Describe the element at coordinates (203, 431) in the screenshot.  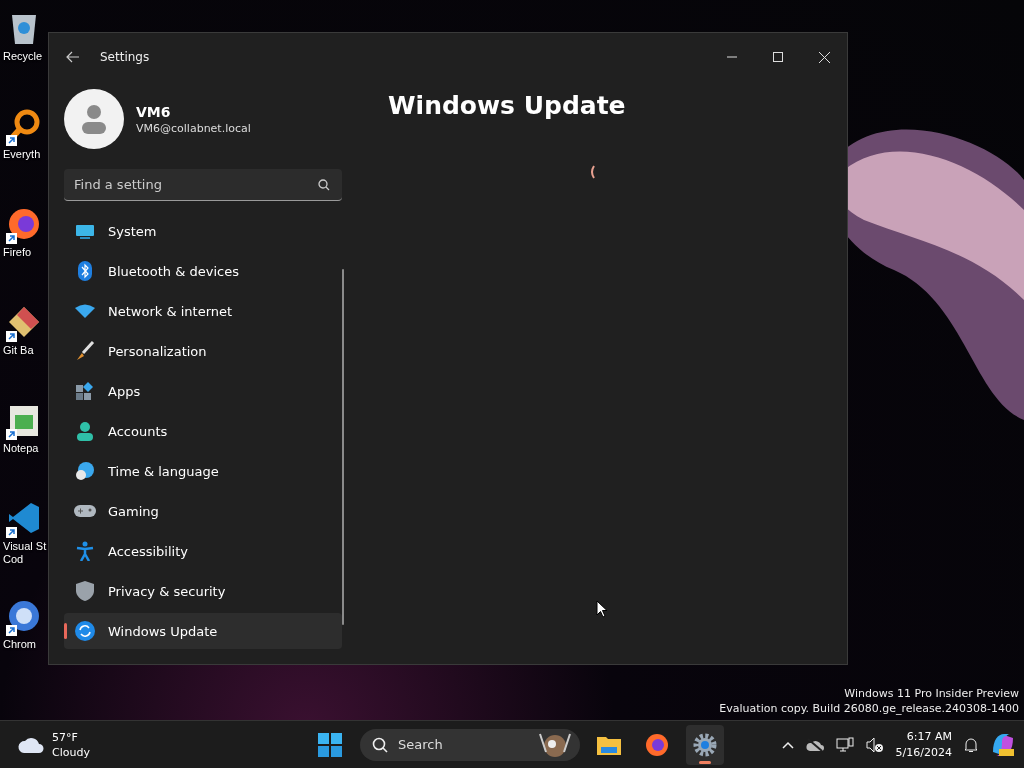
I see `nav-item: Accounts` at that location.